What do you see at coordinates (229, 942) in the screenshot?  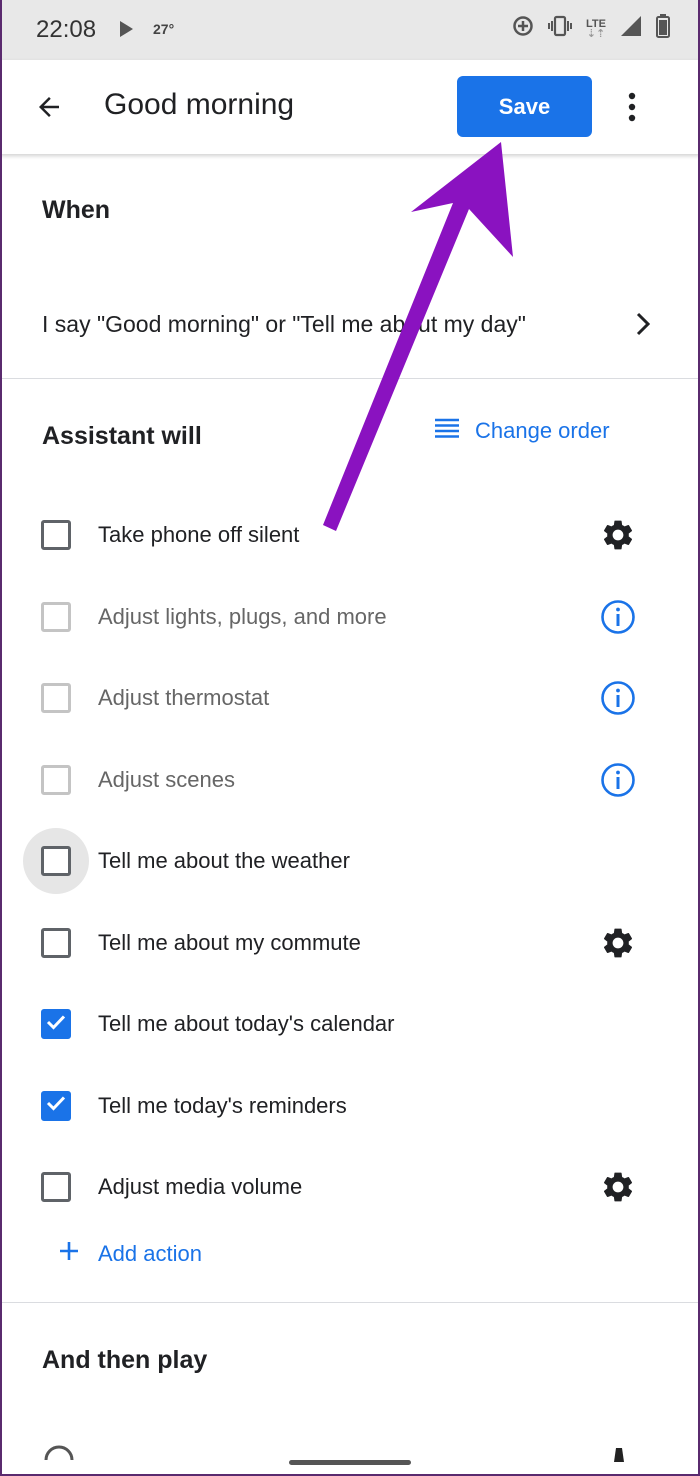 I see `action-label: Tell me about my commute` at bounding box center [229, 942].